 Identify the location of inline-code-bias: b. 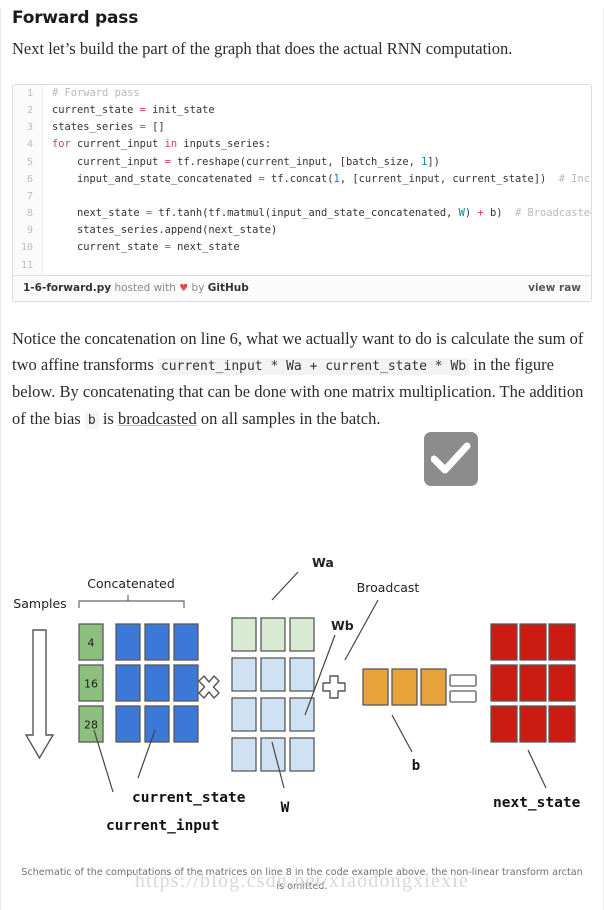
(91, 420).